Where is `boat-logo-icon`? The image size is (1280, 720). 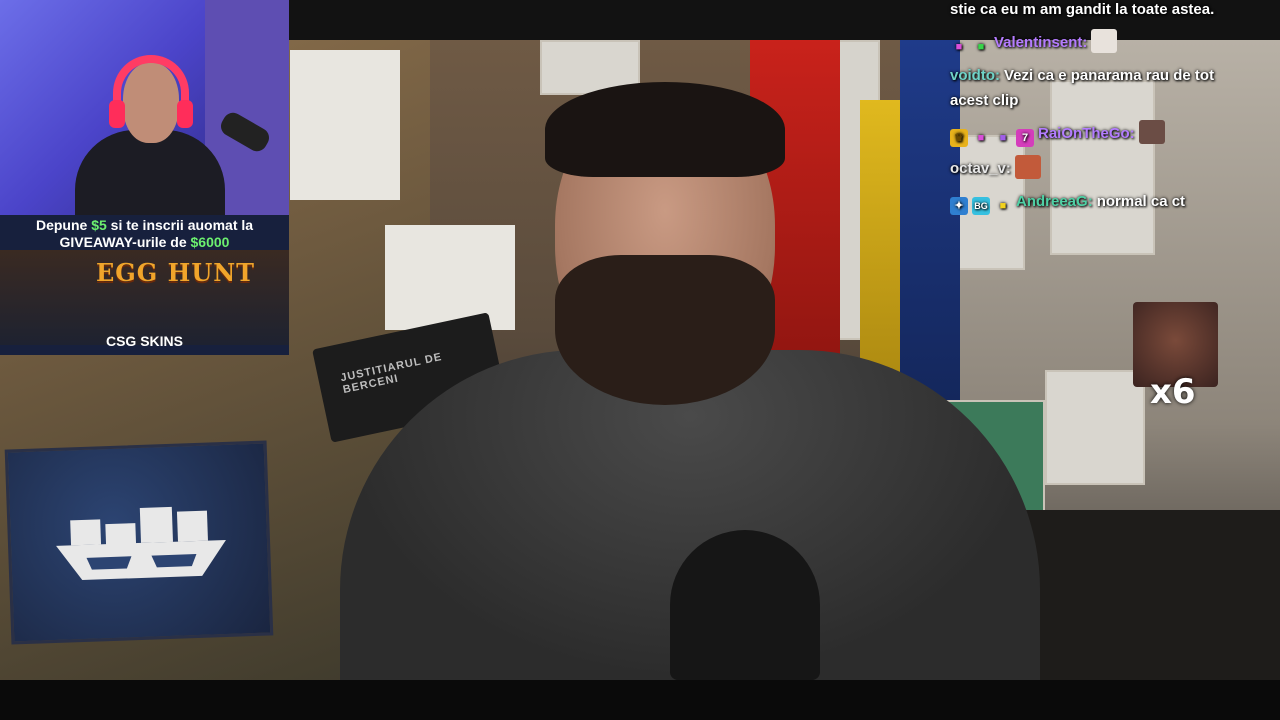
boat-logo-icon is located at coordinates (141, 543).